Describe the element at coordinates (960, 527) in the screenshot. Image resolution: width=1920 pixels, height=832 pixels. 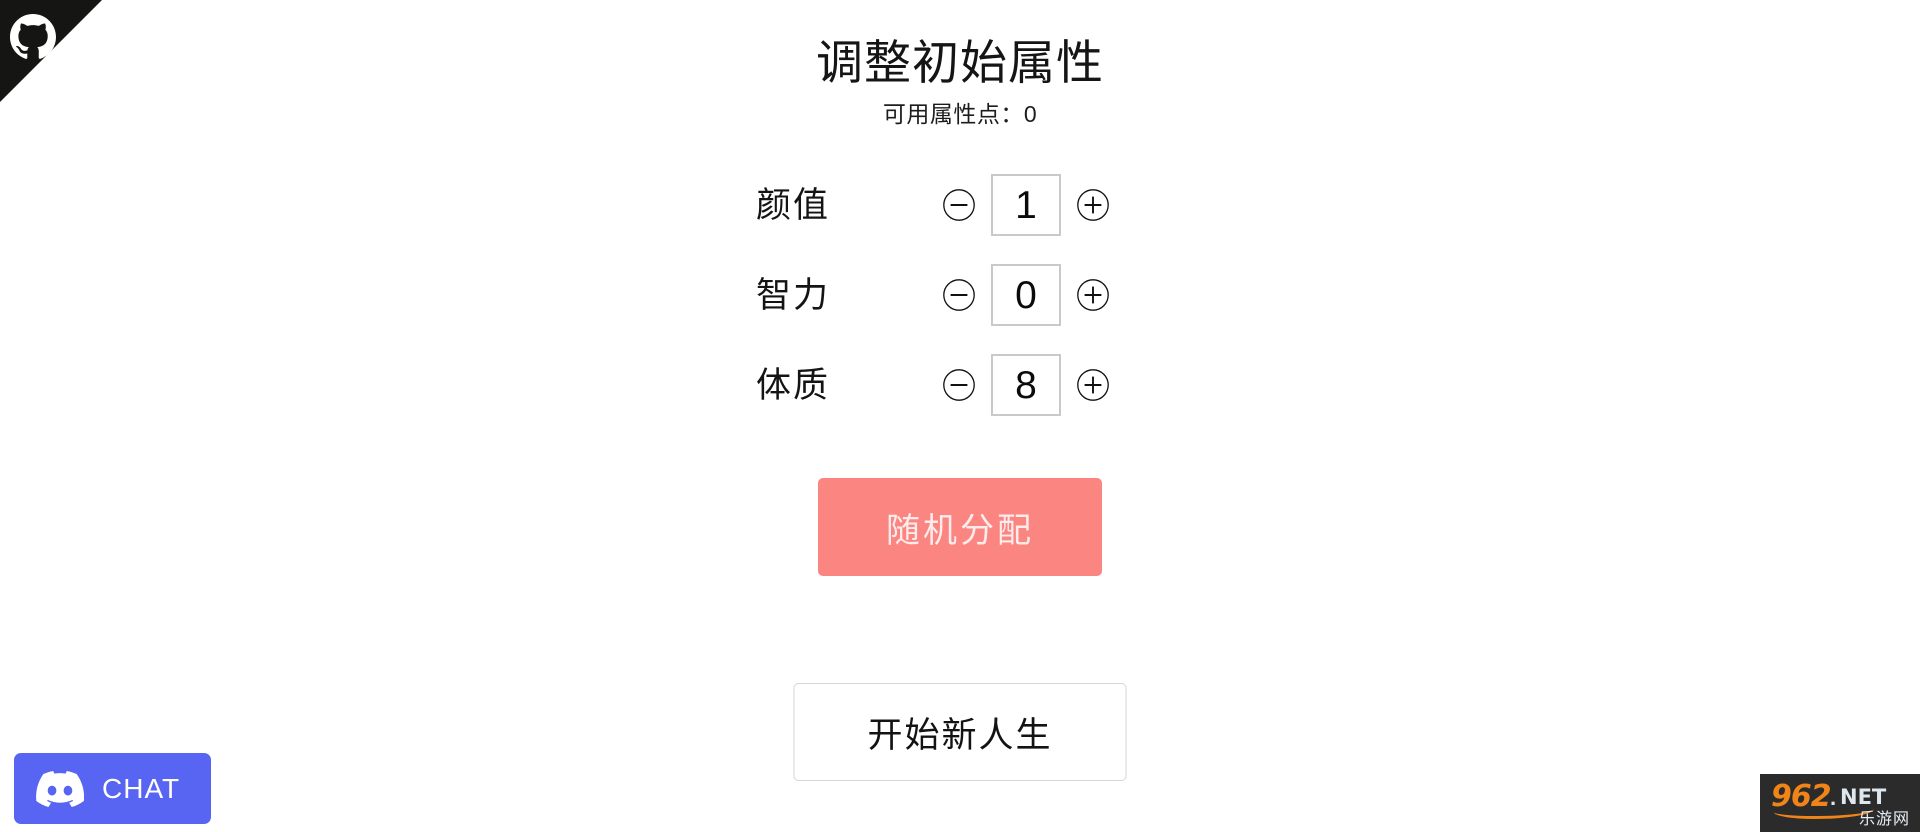
I see `random-allocate-button: 随机分配` at that location.